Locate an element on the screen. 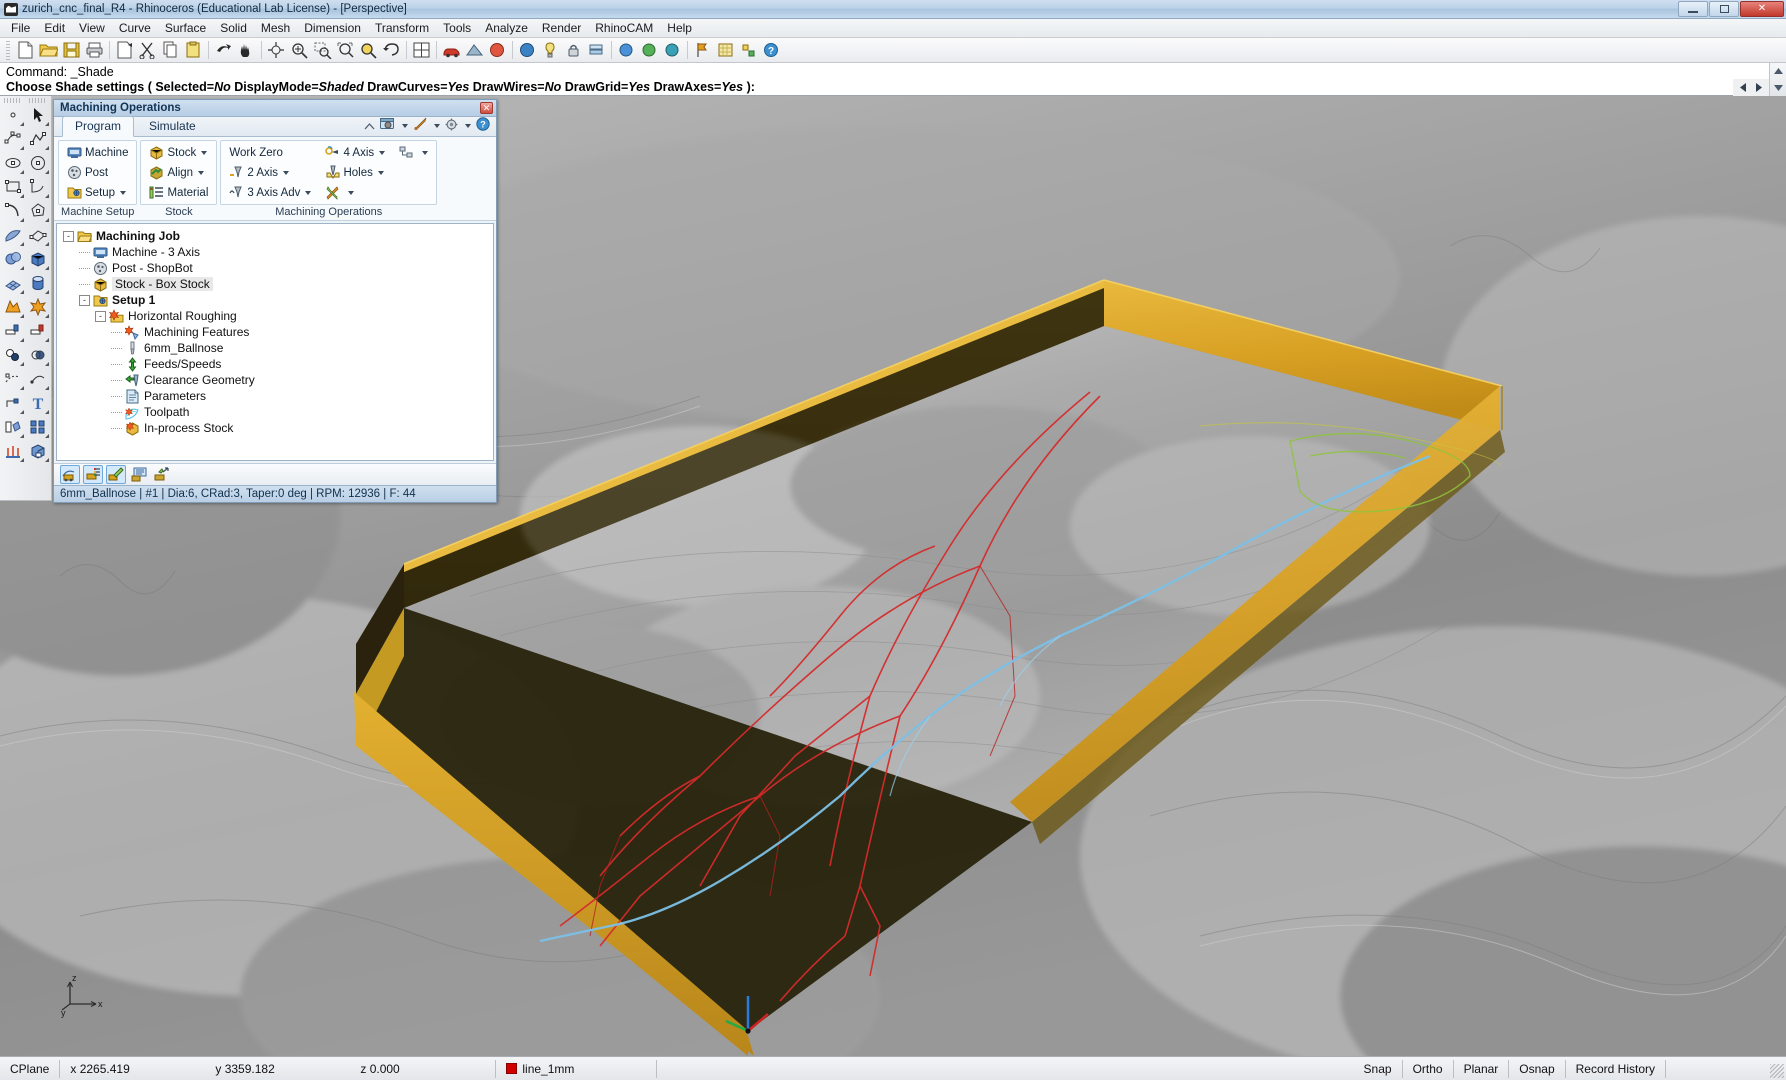 The width and height of the screenshot is (1786, 1080). solid-box-icon is located at coordinates (38, 451).